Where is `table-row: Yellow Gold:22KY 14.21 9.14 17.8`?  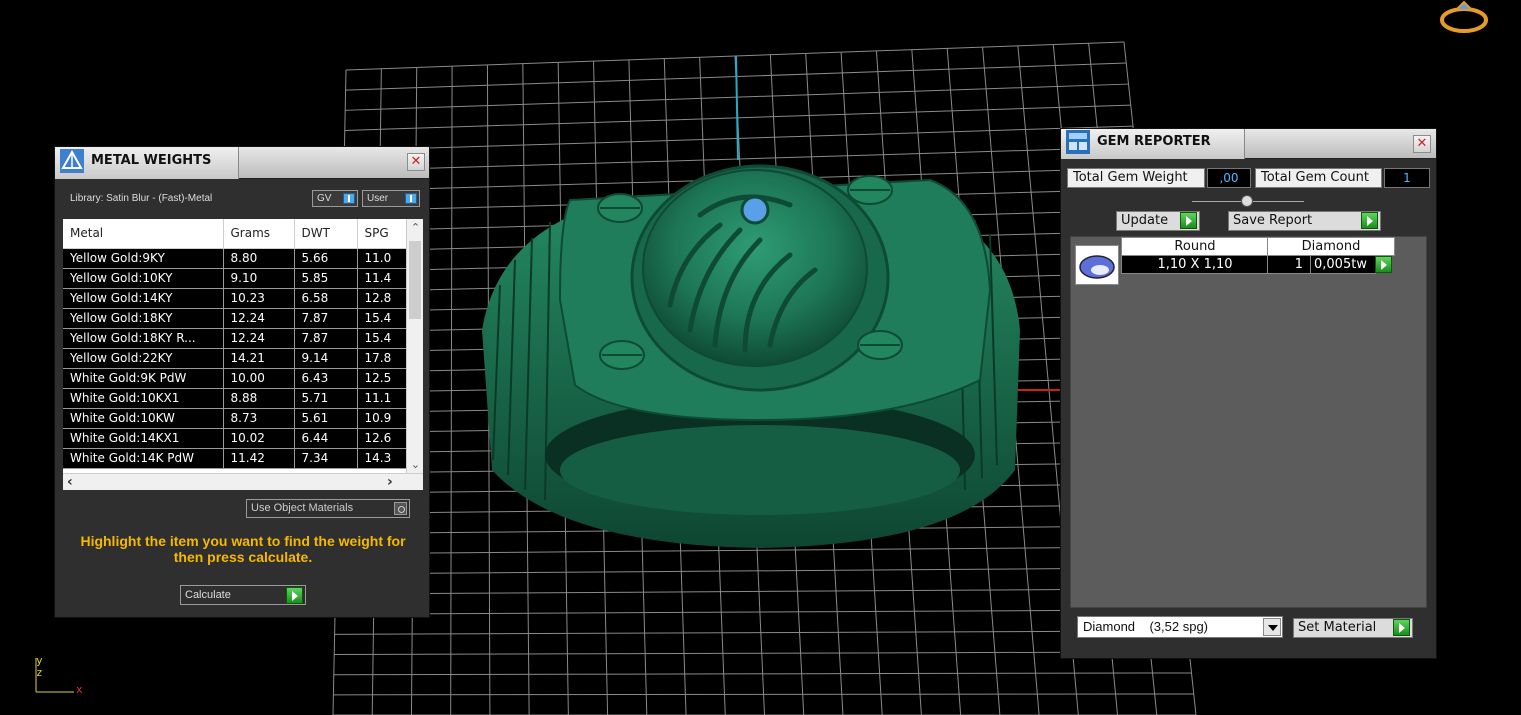 table-row: Yellow Gold:22KY 14.21 9.14 17.8 is located at coordinates (243, 358).